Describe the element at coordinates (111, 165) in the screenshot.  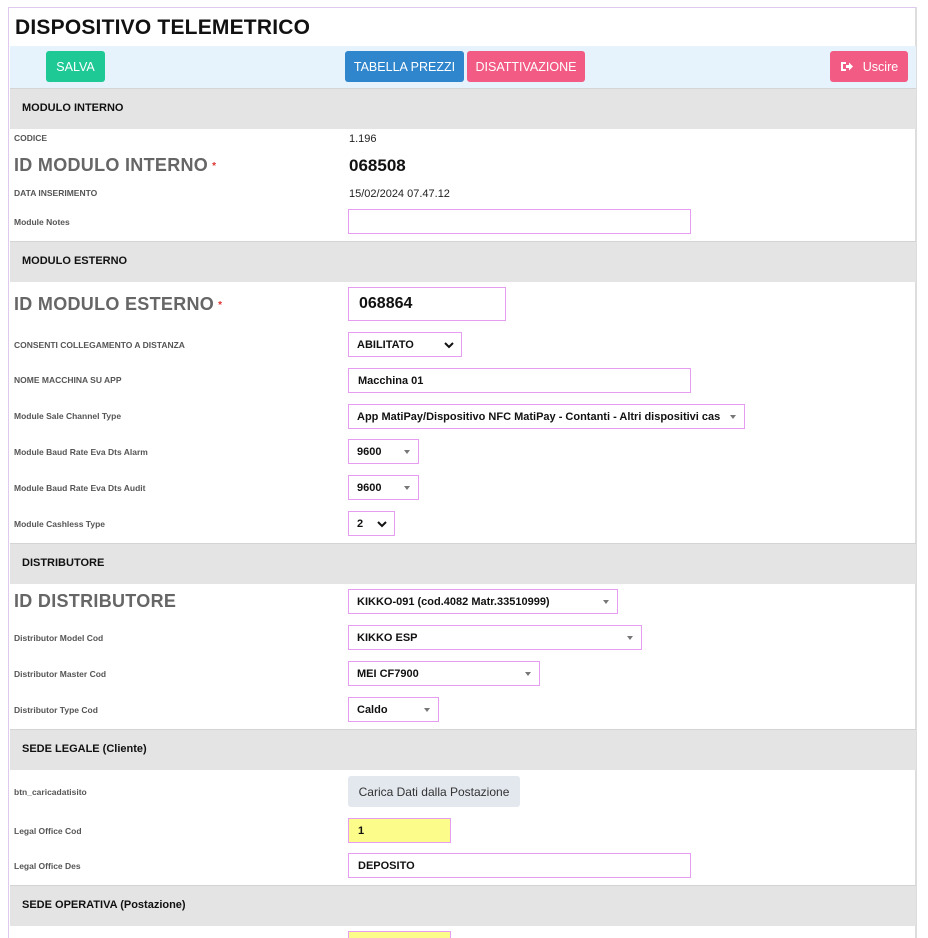
I see `id-modulo-interno-label-text: ID MODULO INTERNO` at that location.